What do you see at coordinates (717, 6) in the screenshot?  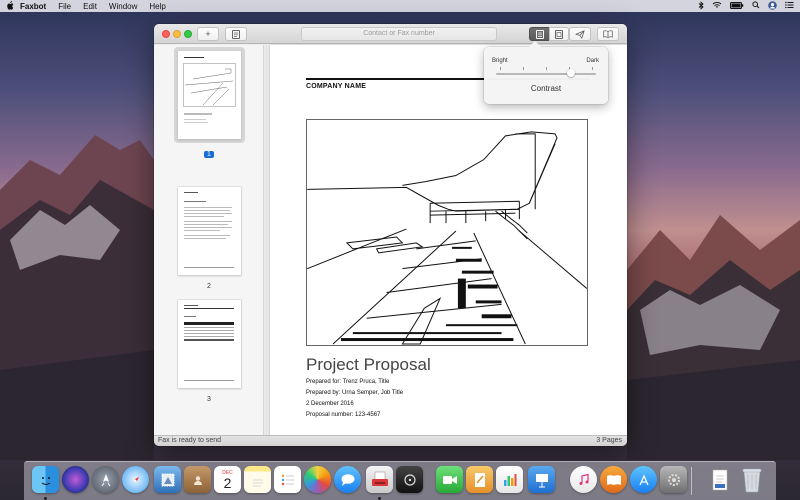 I see `wifi-icon` at bounding box center [717, 6].